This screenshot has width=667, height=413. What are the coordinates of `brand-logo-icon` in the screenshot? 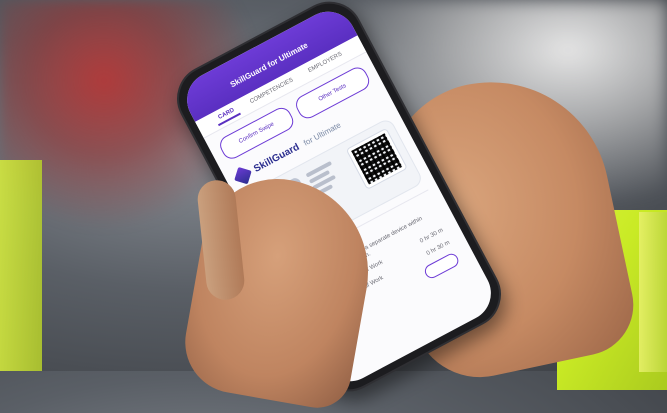 It's located at (243, 175).